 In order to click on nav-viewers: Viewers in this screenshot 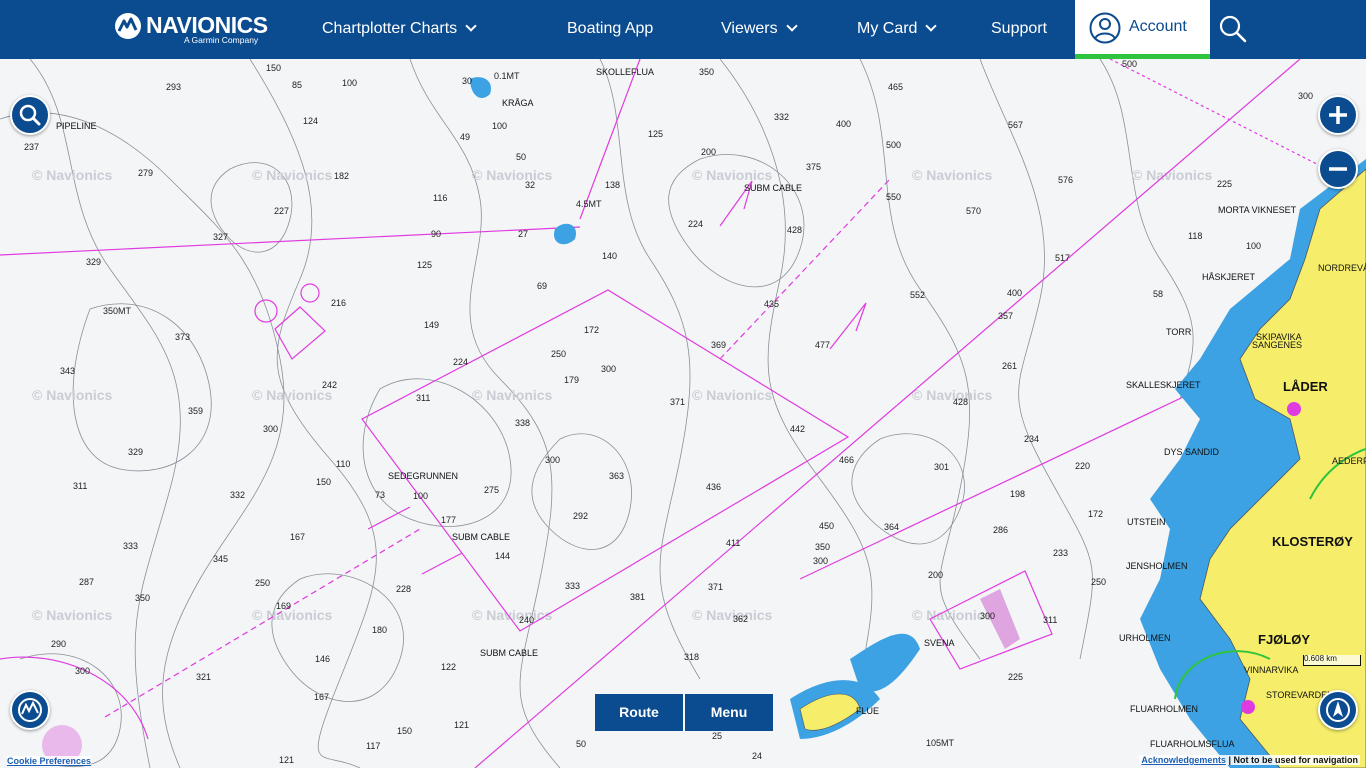, I will do `click(759, 29)`.